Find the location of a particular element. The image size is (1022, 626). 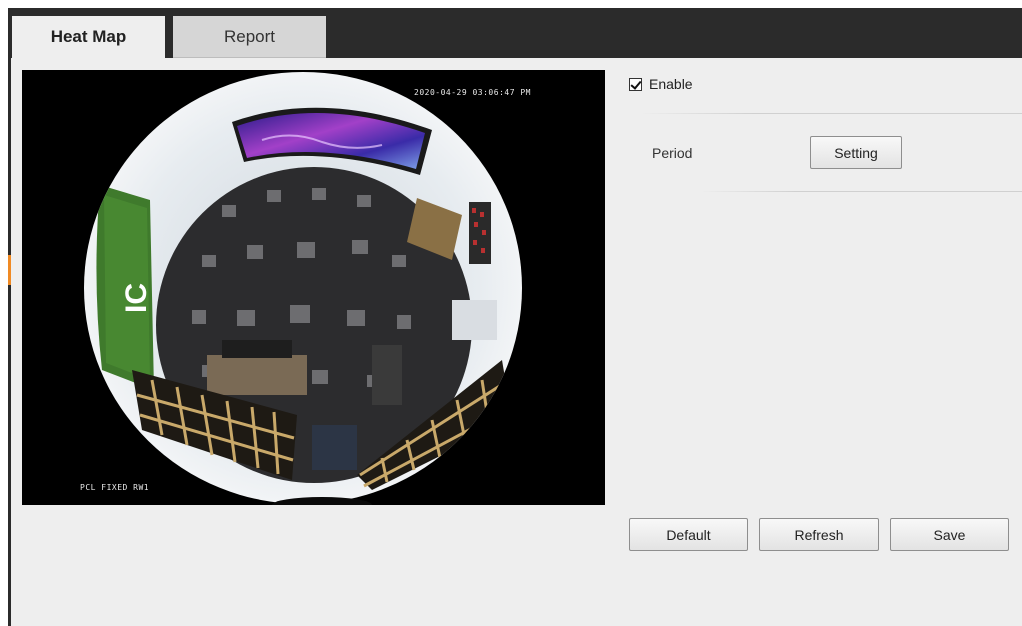

period-setting-button: Setting is located at coordinates (856, 152).